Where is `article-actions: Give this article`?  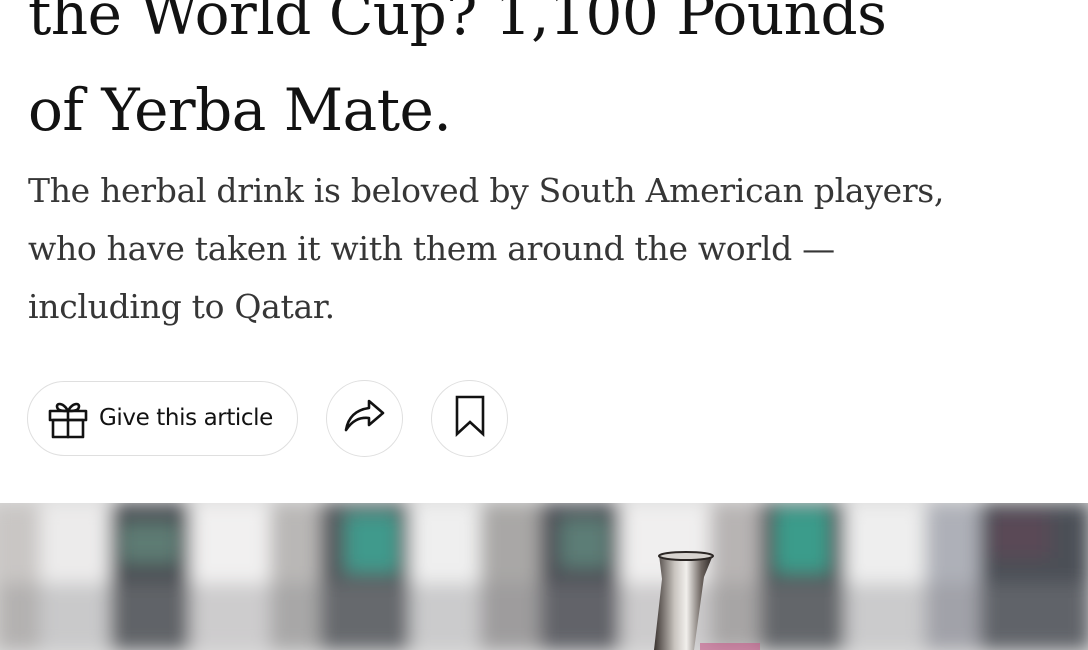
article-actions: Give this article is located at coordinates (267, 418).